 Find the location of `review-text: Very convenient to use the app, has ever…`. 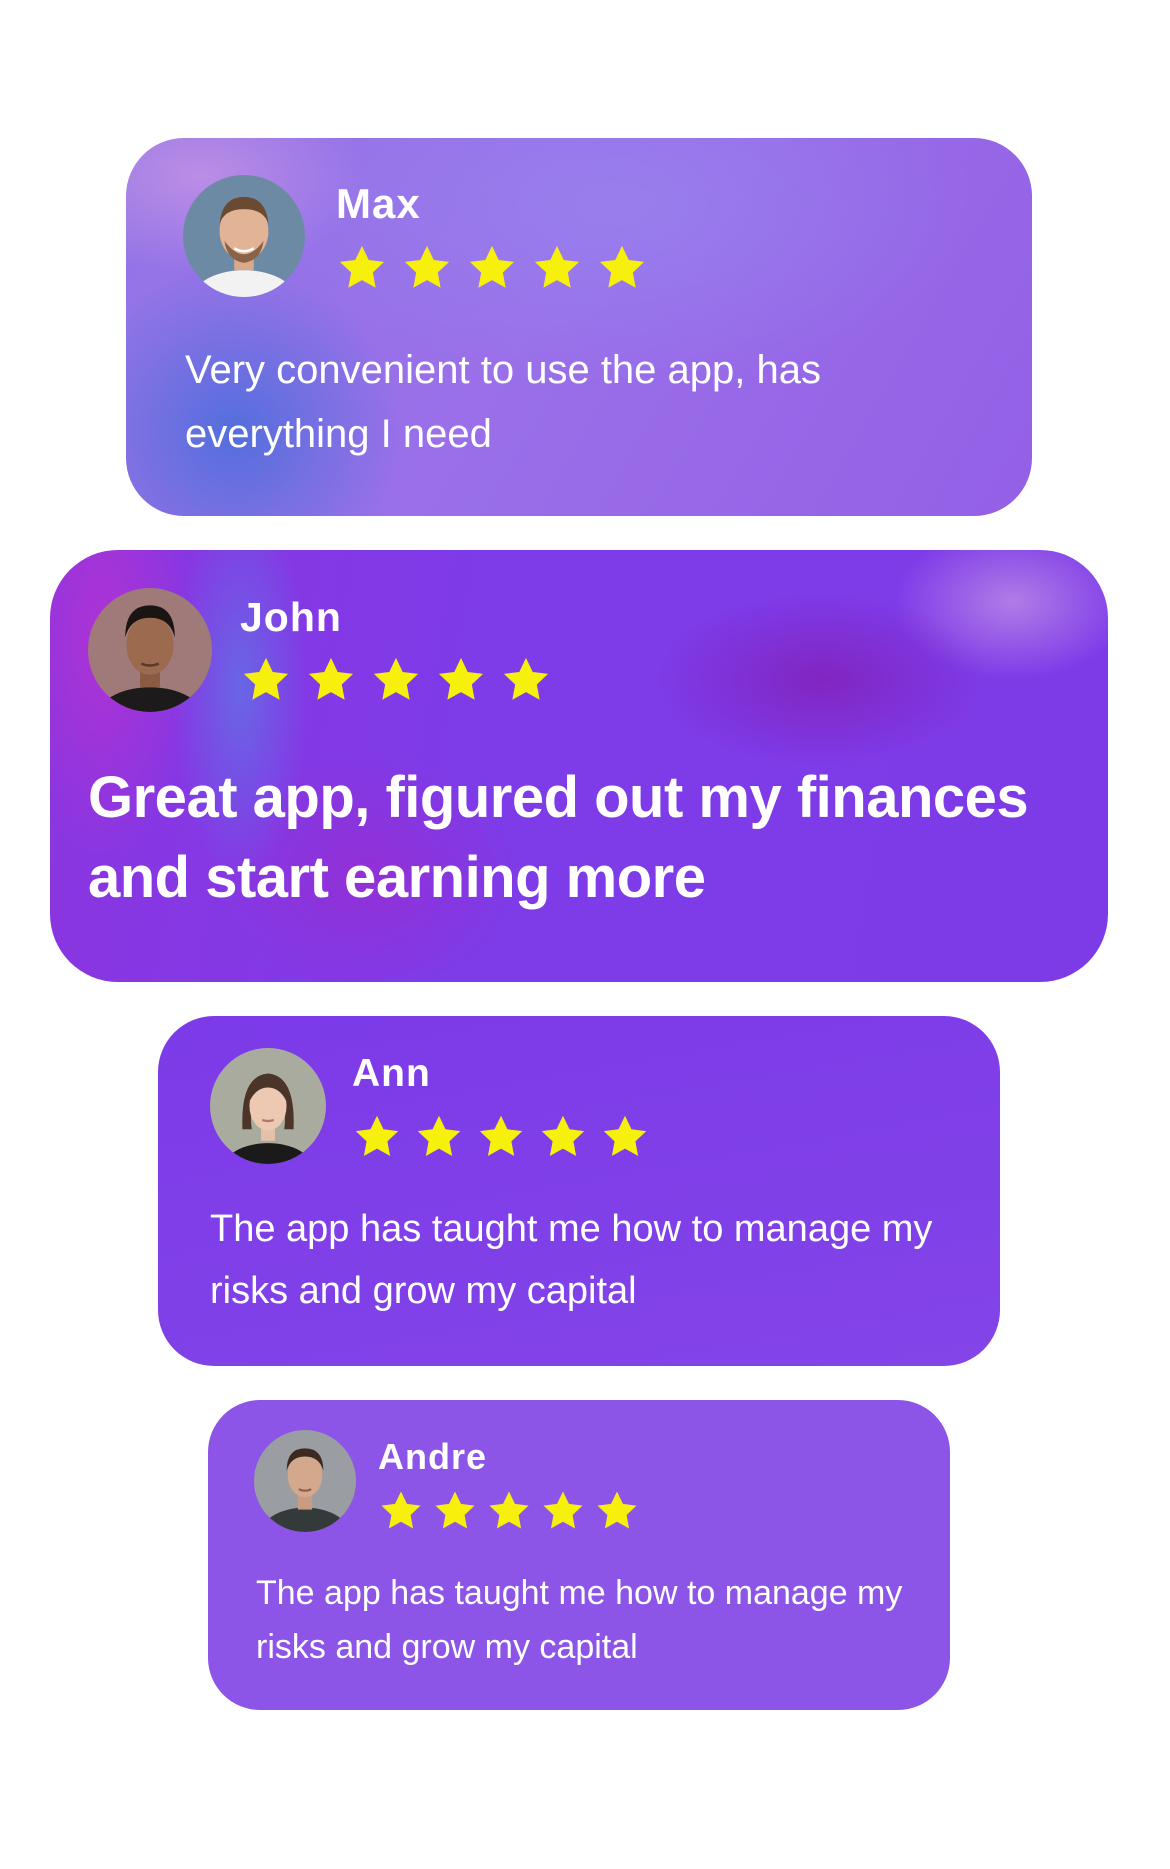

review-text: Very convenient to use the app, has ever… is located at coordinates (503, 402).